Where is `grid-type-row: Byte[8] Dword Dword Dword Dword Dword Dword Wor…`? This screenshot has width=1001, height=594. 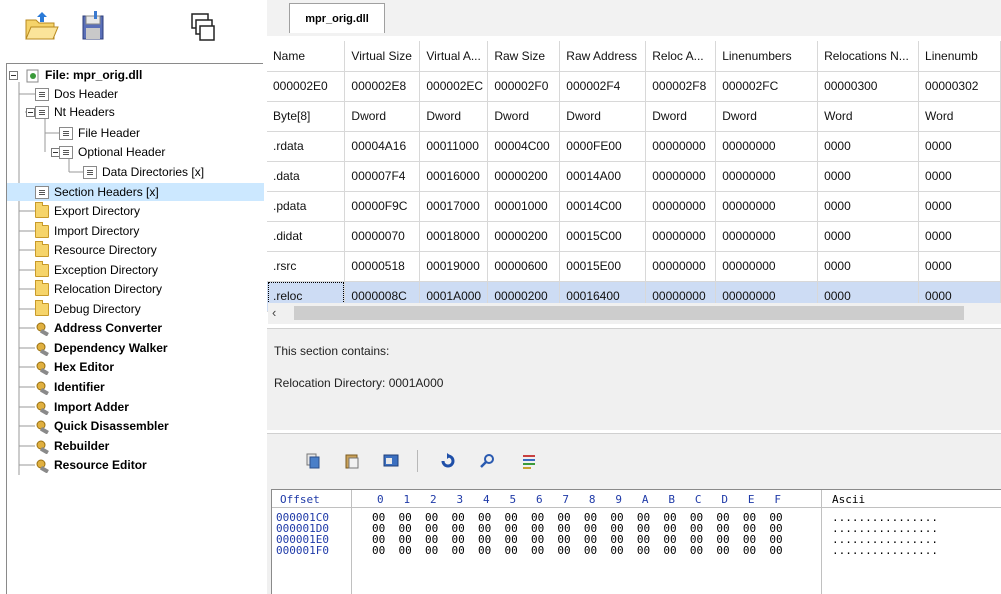
grid-type-row: Byte[8] Dword Dword Dword Dword Dword Dword Wor… is located at coordinates (634, 116).